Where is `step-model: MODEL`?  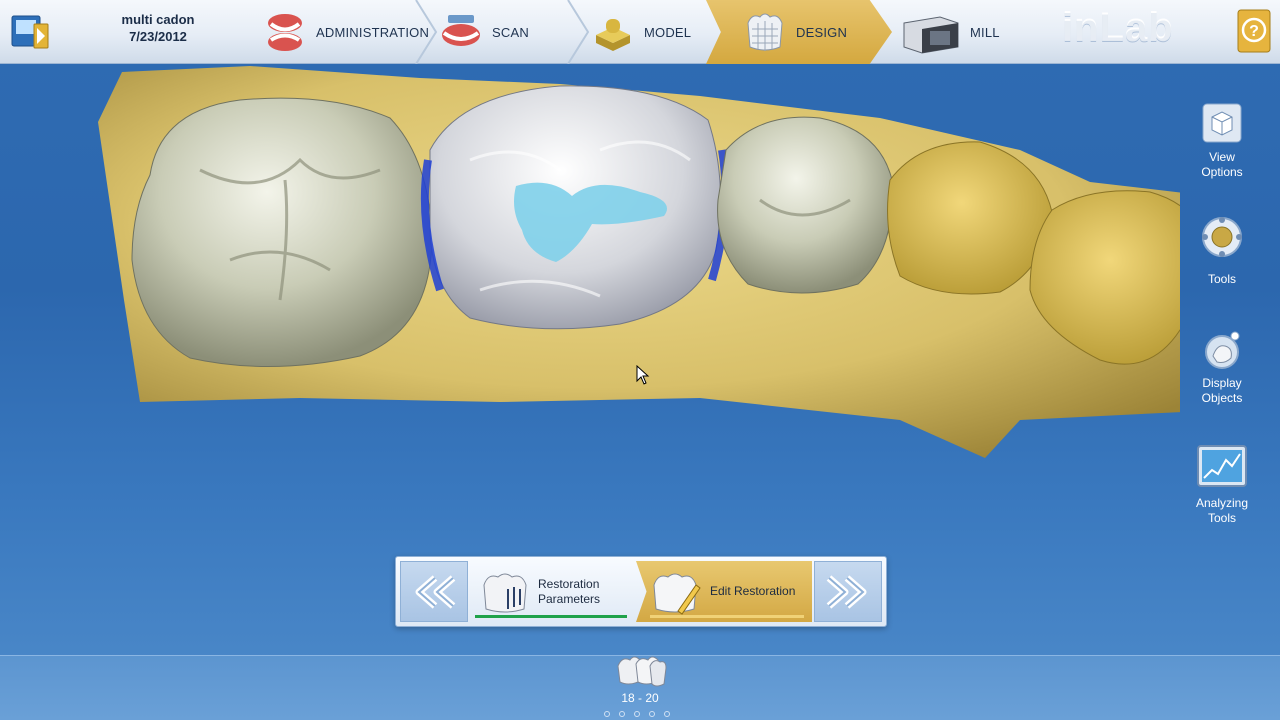
step-model: MODEL is located at coordinates (650, 32).